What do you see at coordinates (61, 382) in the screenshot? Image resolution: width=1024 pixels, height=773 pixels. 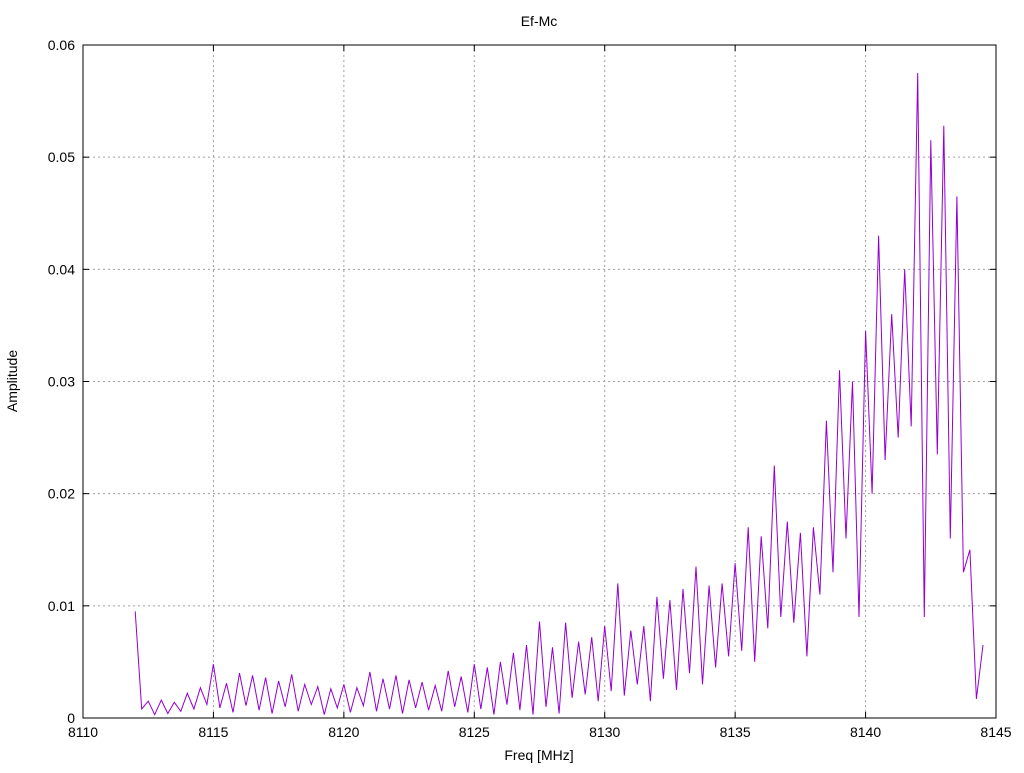 I see `y-tick-label: 0.03` at bounding box center [61, 382].